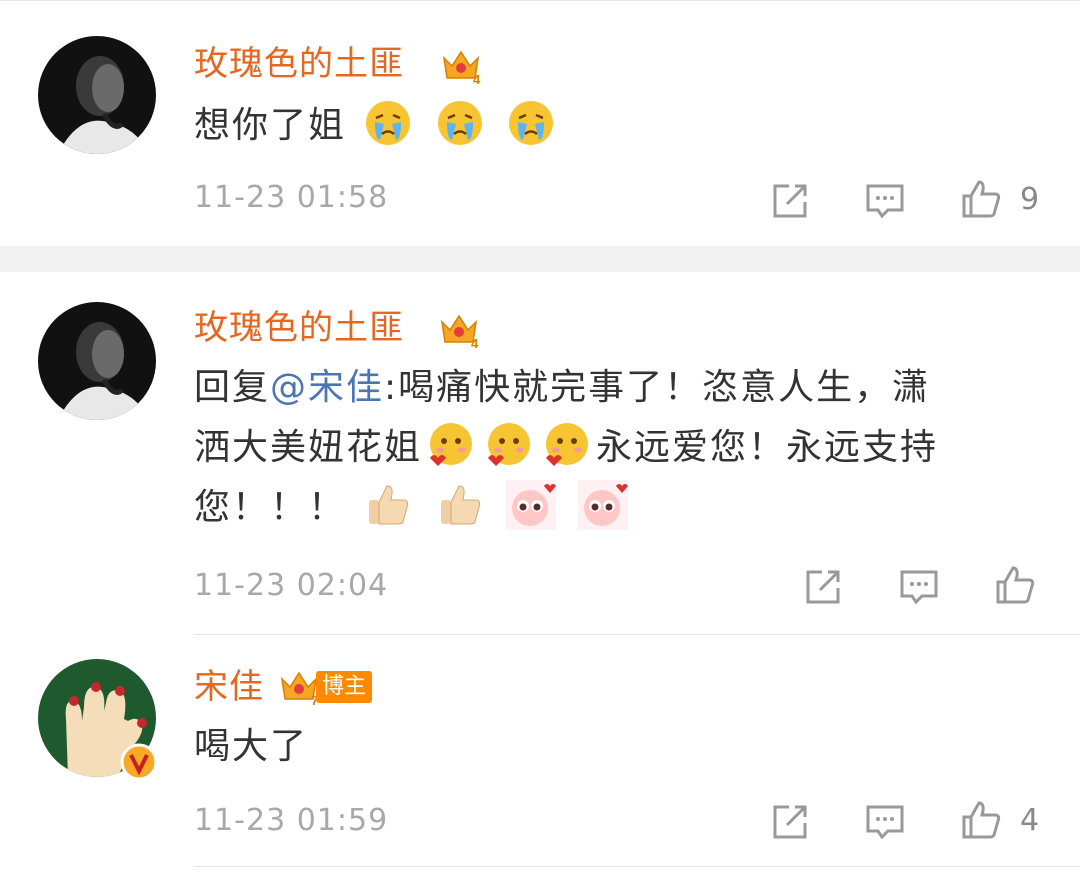 Image resolution: width=1080 pixels, height=885 pixels. What do you see at coordinates (540, 259) in the screenshot?
I see `section-gap` at bounding box center [540, 259].